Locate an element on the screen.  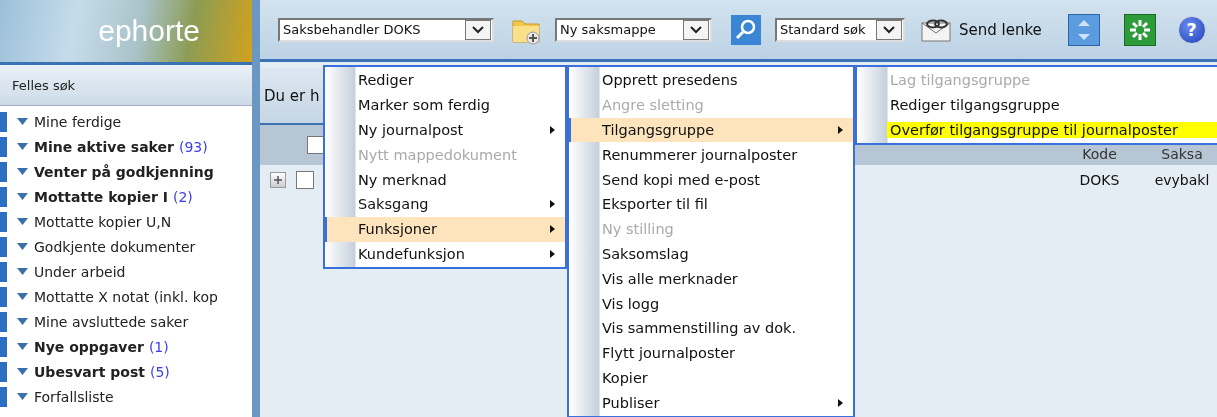
row-checkbox is located at coordinates (305, 180).